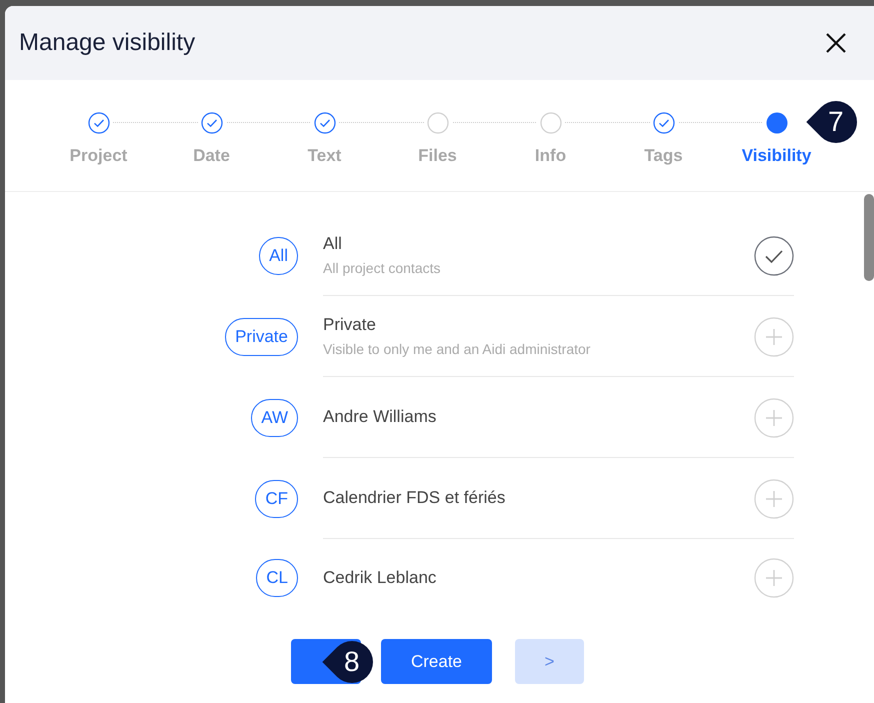  What do you see at coordinates (663, 156) in the screenshot?
I see `step-tab: Tags` at bounding box center [663, 156].